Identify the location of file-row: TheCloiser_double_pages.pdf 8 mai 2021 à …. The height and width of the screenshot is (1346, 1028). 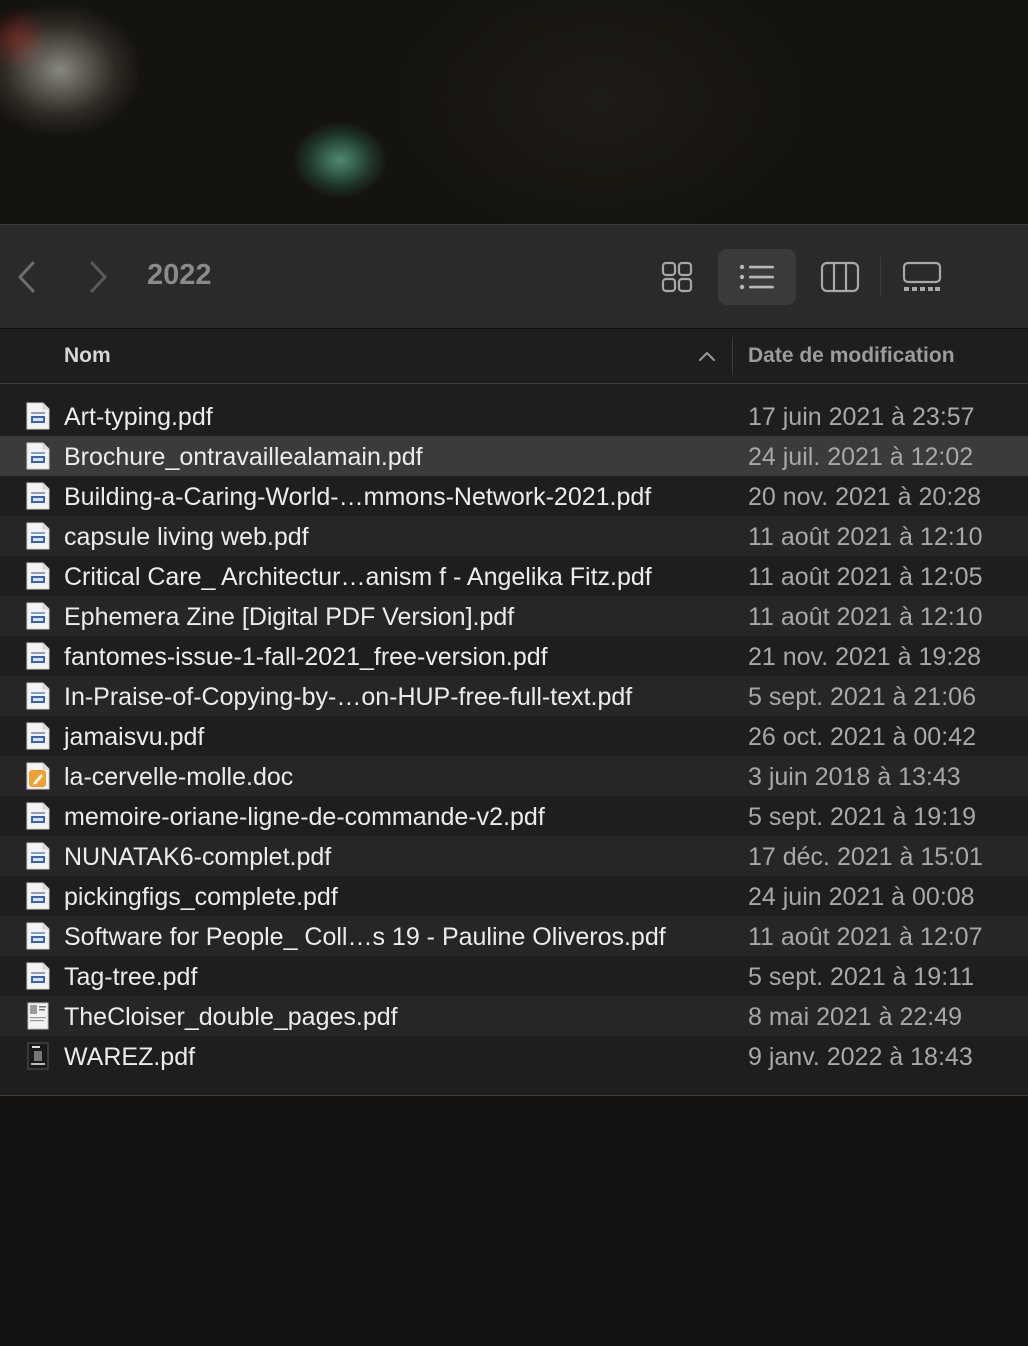
(514, 1016).